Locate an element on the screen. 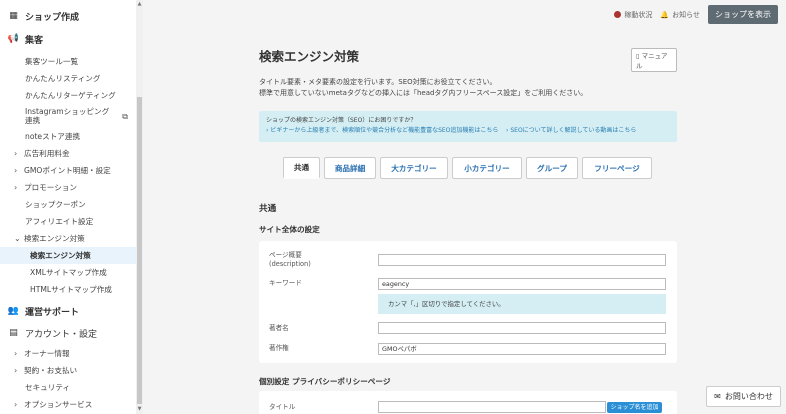 Image resolution: width=786 pixels, height=414 pixels. tab-small-category: 小カテゴリー is located at coordinates (487, 168).